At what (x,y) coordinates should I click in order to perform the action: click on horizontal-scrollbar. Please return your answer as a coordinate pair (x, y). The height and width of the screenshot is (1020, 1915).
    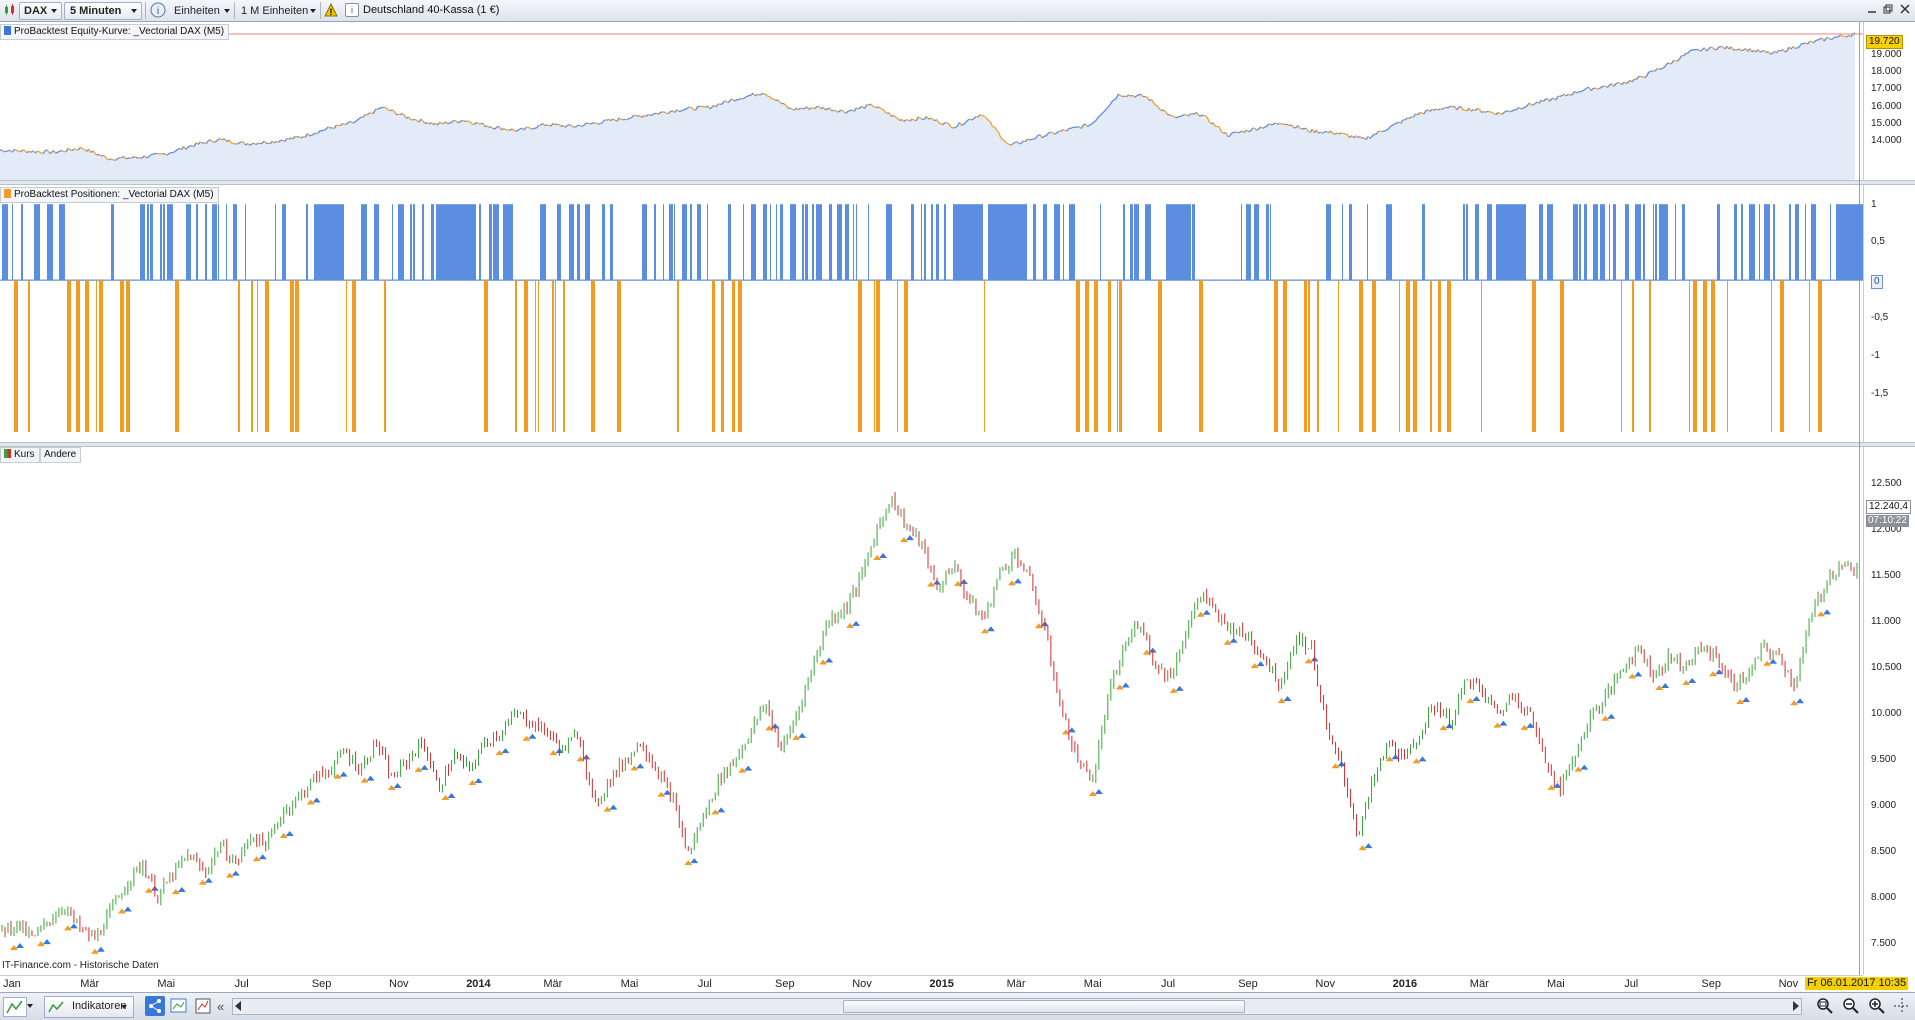
    Looking at the image, I should click on (1017, 1006).